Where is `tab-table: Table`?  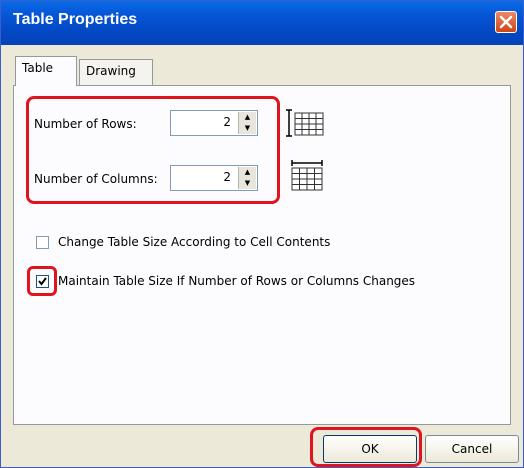
tab-table: Table is located at coordinates (46, 71).